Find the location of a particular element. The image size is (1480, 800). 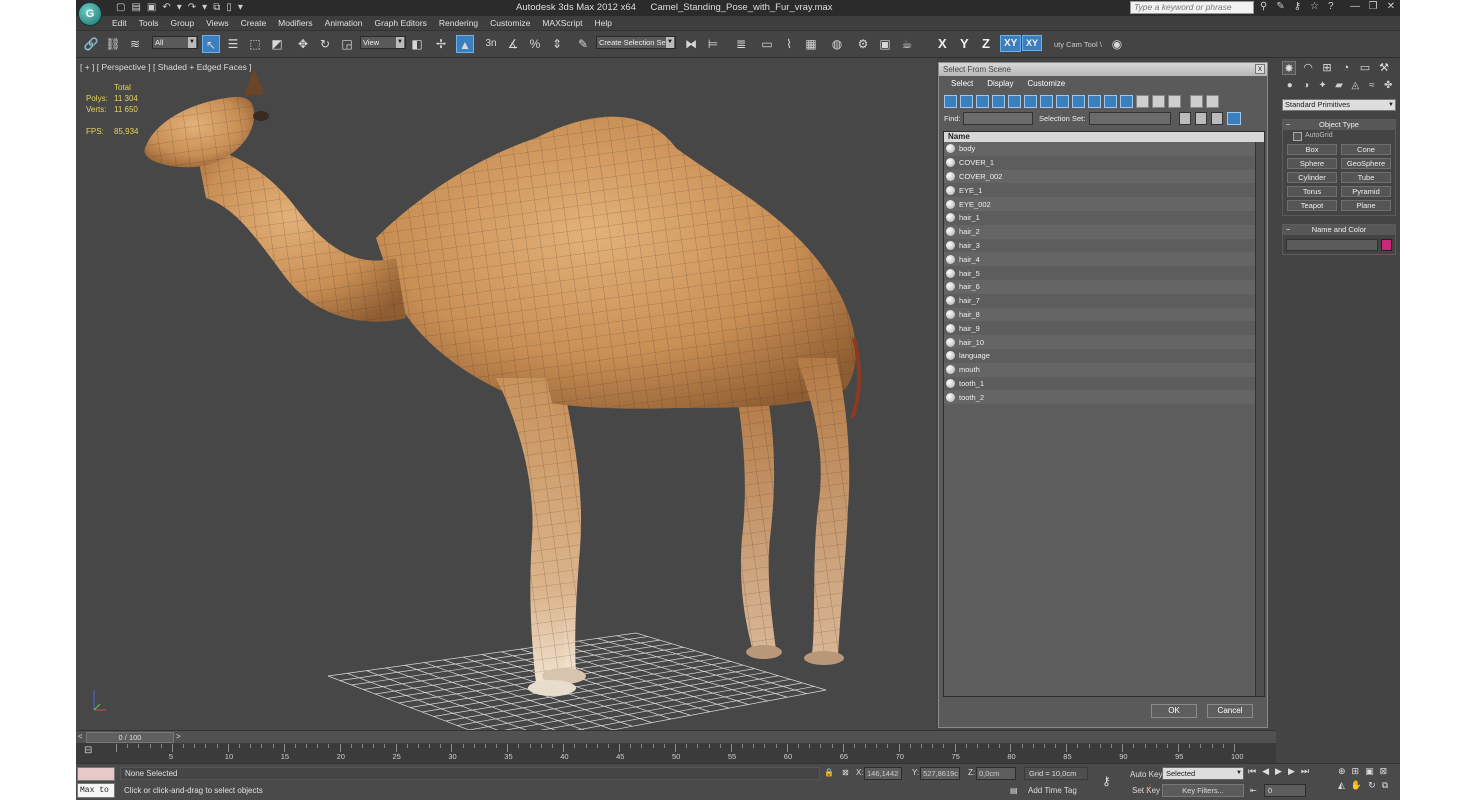

selection-lock-icon: 🔒 is located at coordinates (829, 772).